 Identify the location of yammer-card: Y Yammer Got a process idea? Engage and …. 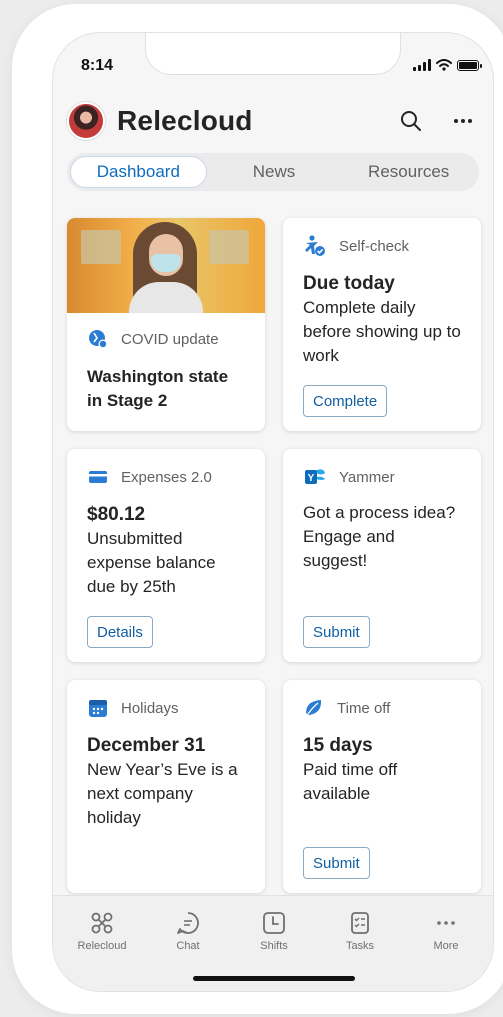
(382, 555).